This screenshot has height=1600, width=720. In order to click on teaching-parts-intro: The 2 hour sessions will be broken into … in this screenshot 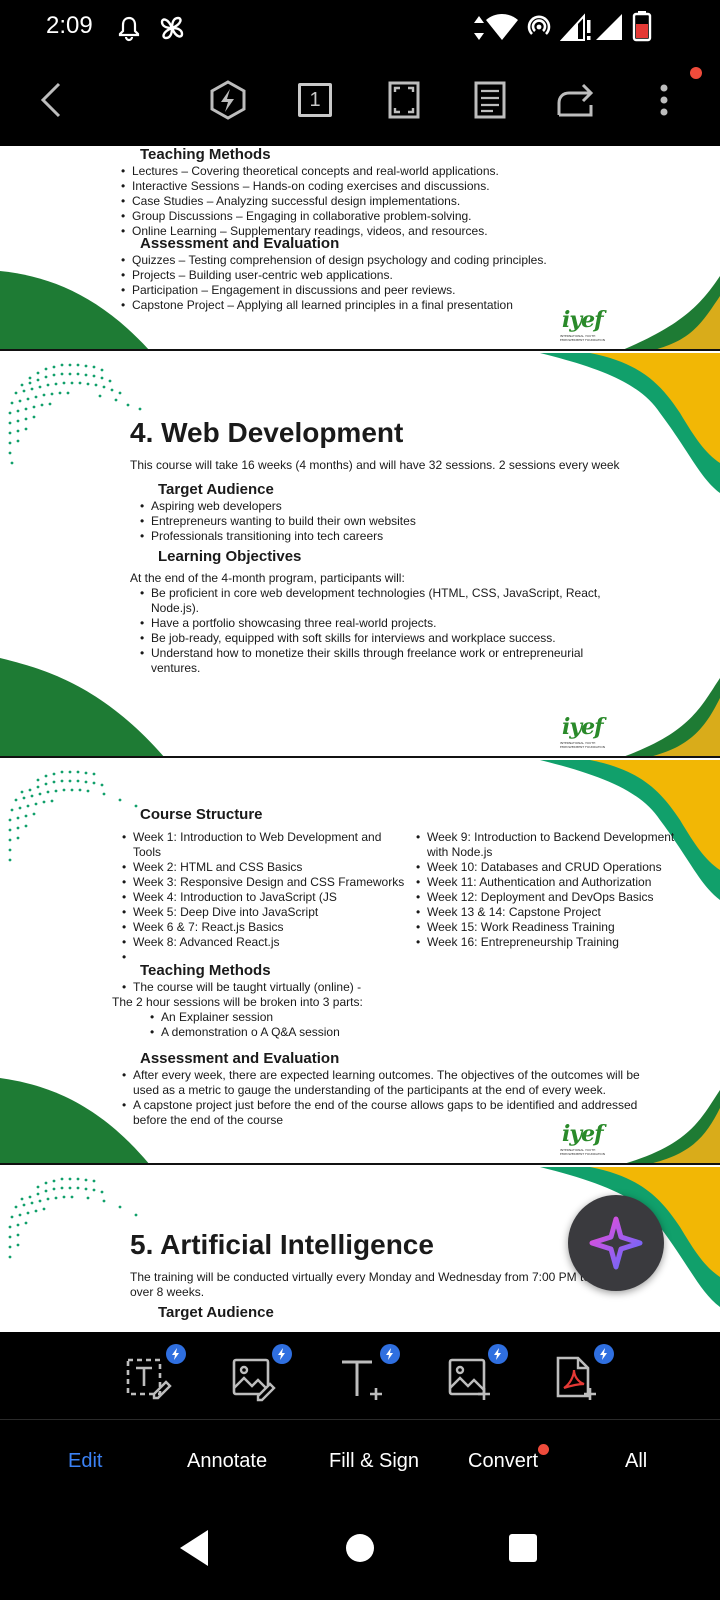, I will do `click(237, 1002)`.